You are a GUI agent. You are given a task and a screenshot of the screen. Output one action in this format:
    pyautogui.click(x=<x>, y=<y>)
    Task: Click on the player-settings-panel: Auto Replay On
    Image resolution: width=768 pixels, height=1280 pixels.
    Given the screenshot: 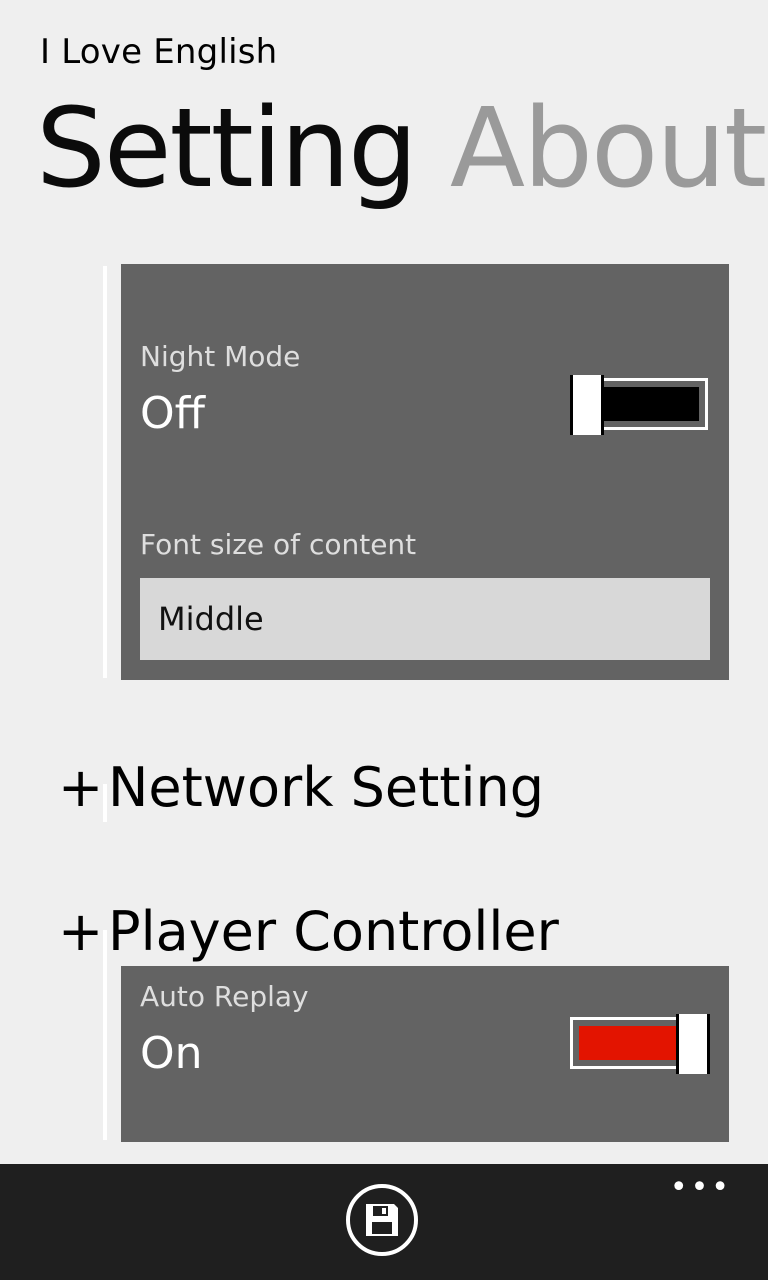 What is the action you would take?
    pyautogui.click(x=425, y=1054)
    